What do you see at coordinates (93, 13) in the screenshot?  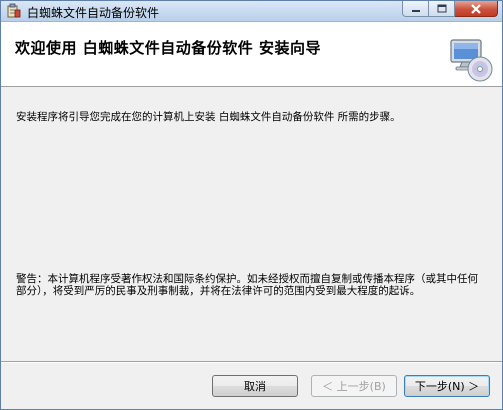 I see `window-title: 白蜘蛛文件自动备份软件` at bounding box center [93, 13].